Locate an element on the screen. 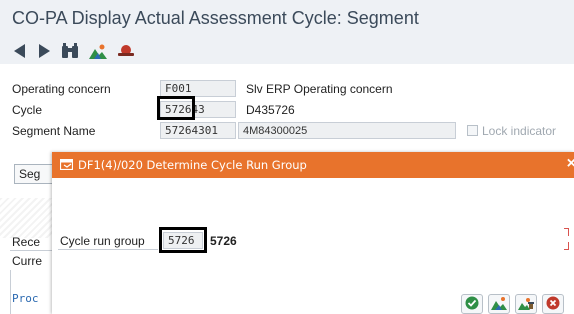 The image size is (574, 314). cancel-icon is located at coordinates (553, 304).